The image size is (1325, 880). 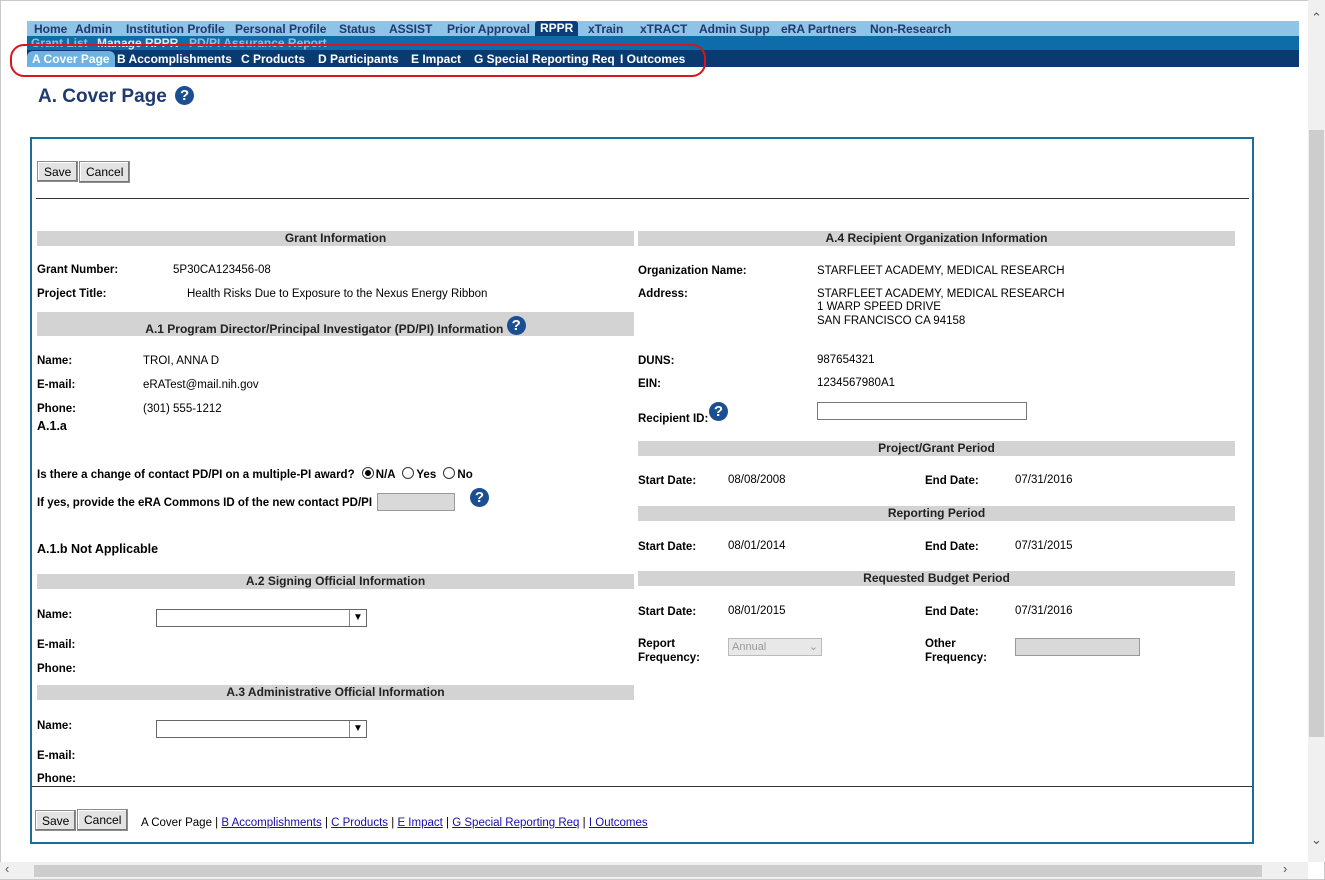 What do you see at coordinates (1316, 18) in the screenshot?
I see `scroll-up-icon: ⌃` at bounding box center [1316, 18].